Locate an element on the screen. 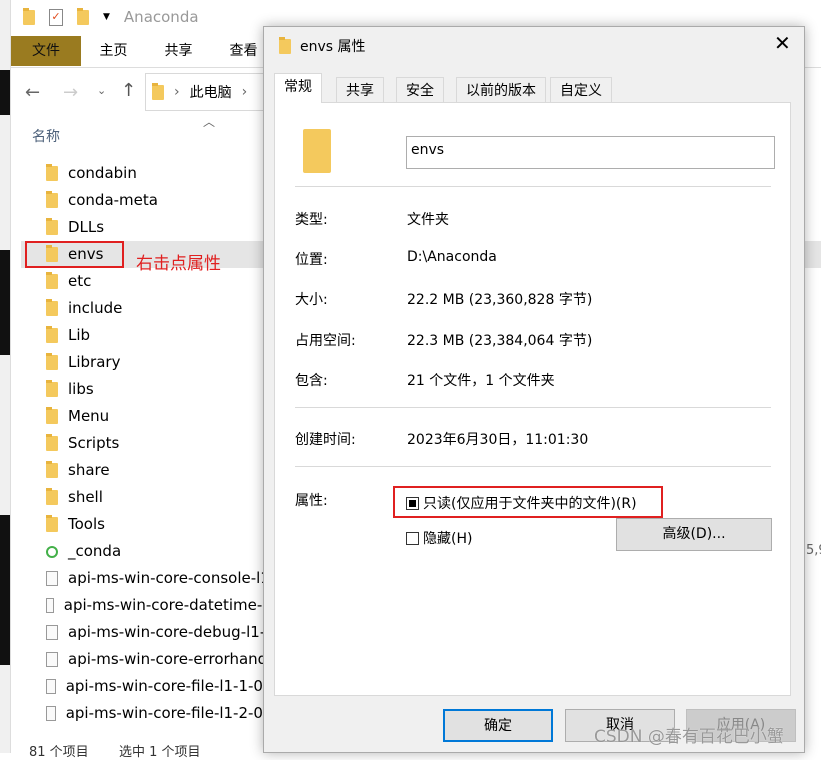 This screenshot has width=821, height=760. file-list-item: api-ms-win-core-file-l1-2-0.c is located at coordinates (161, 713).